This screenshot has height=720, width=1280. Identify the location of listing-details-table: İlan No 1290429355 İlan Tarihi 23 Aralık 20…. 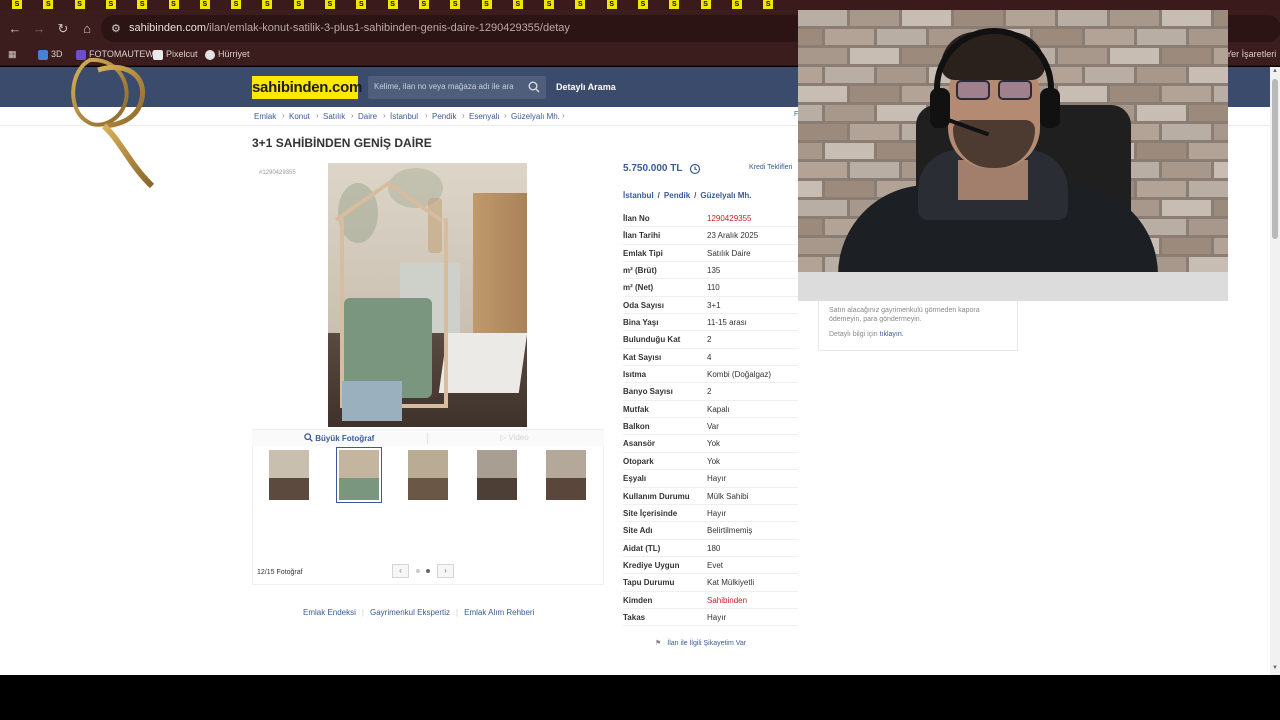
(710, 418).